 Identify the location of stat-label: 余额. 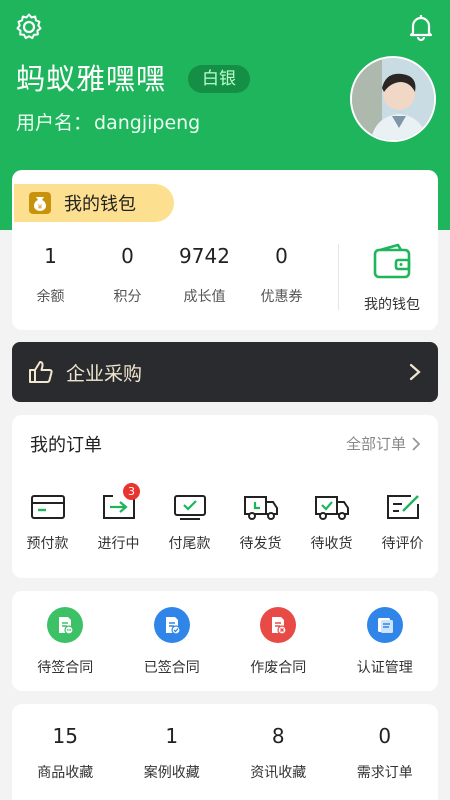
(50, 297).